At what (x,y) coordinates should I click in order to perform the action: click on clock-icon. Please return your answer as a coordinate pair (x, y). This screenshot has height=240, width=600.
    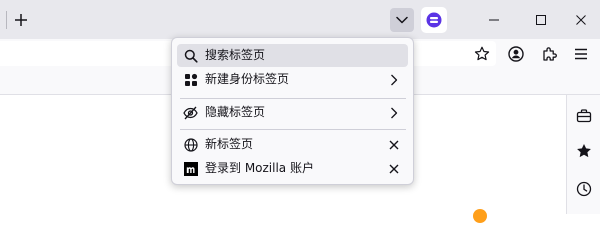
    Looking at the image, I should click on (584, 189).